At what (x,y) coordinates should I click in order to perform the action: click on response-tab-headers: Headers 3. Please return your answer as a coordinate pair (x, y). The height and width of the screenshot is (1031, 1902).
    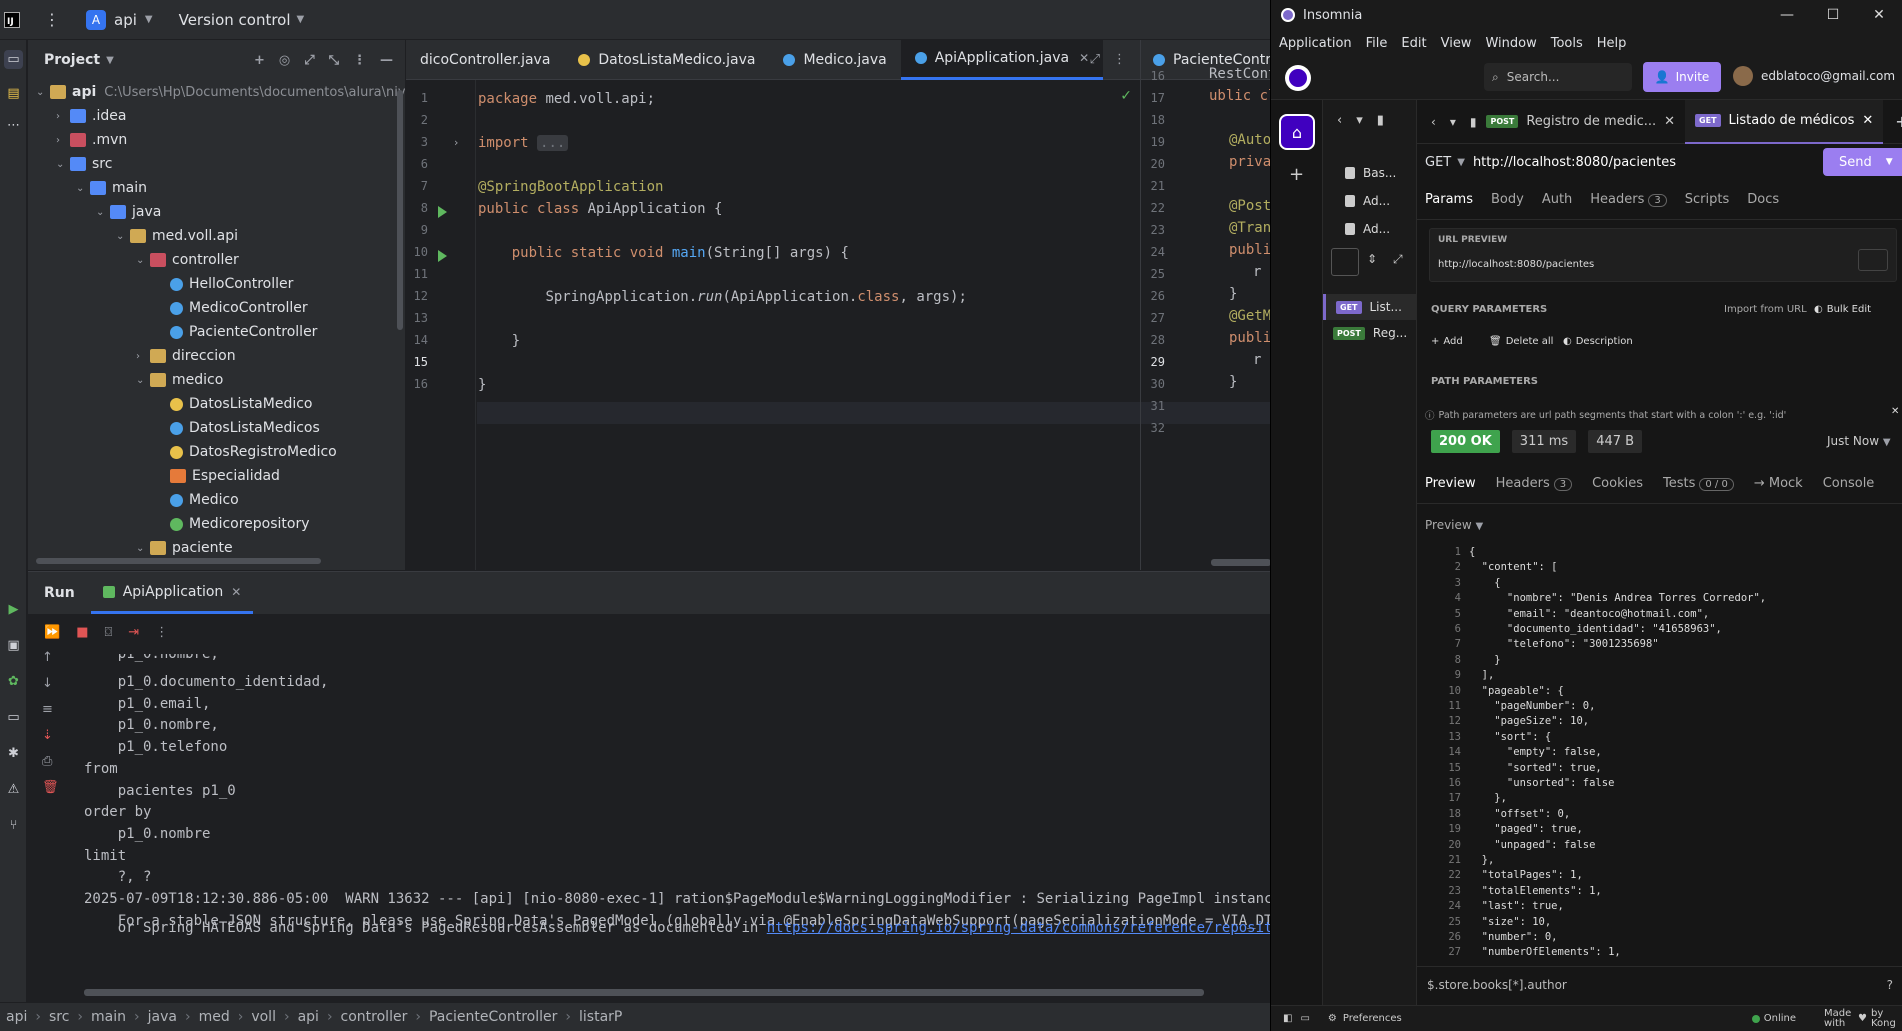
    Looking at the image, I should click on (1534, 483).